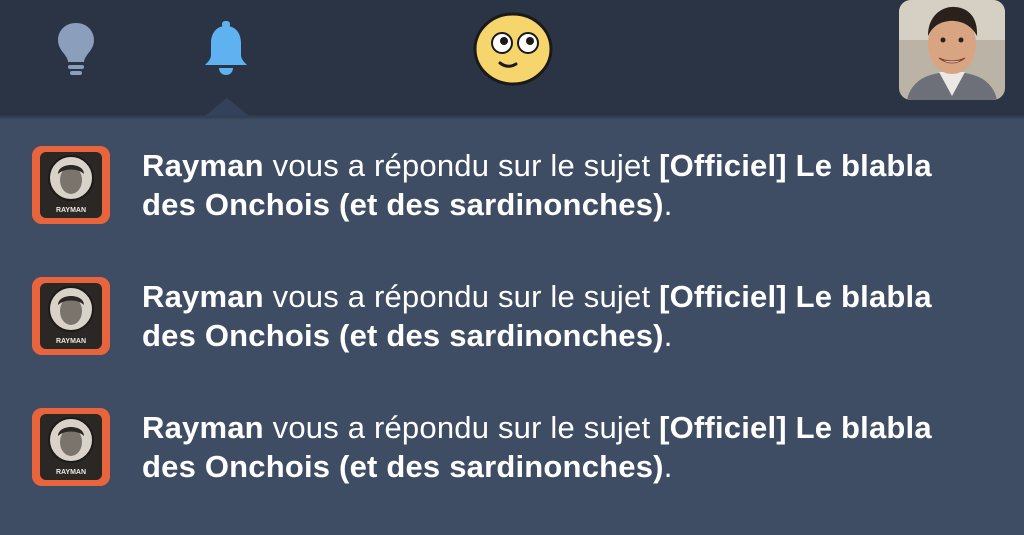 The height and width of the screenshot is (535, 1024). I want to click on smiley-face-icon, so click(513, 49).